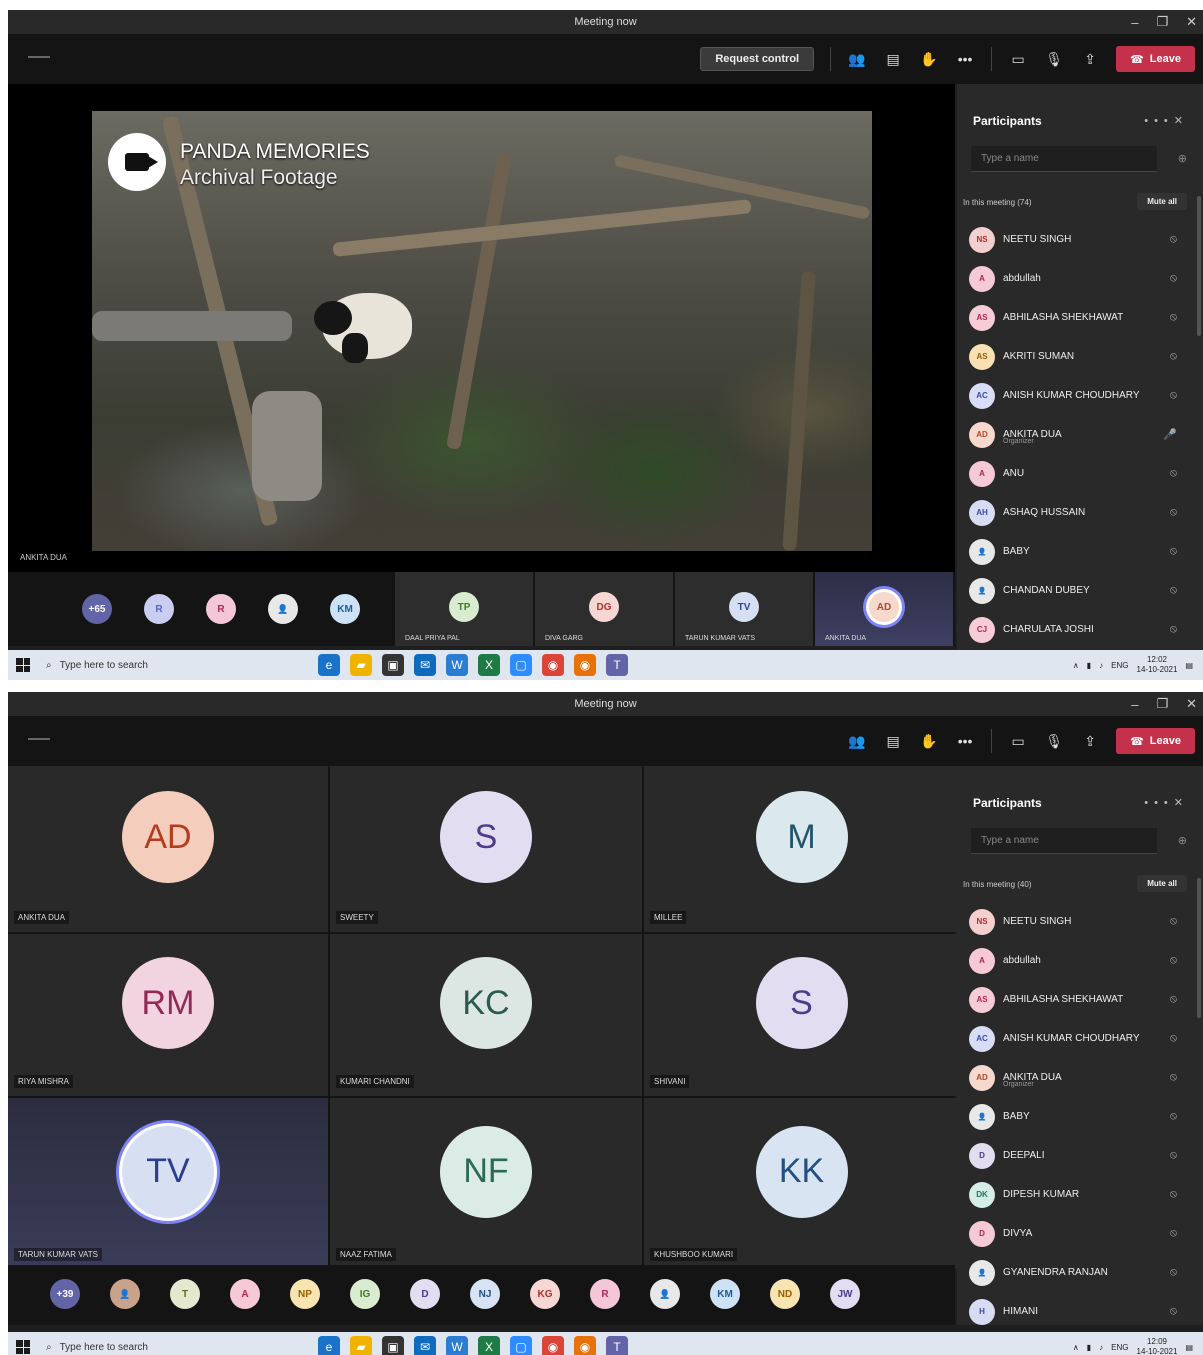  I want to click on clock: 12:09 14-10-2021, so click(1157, 1346).